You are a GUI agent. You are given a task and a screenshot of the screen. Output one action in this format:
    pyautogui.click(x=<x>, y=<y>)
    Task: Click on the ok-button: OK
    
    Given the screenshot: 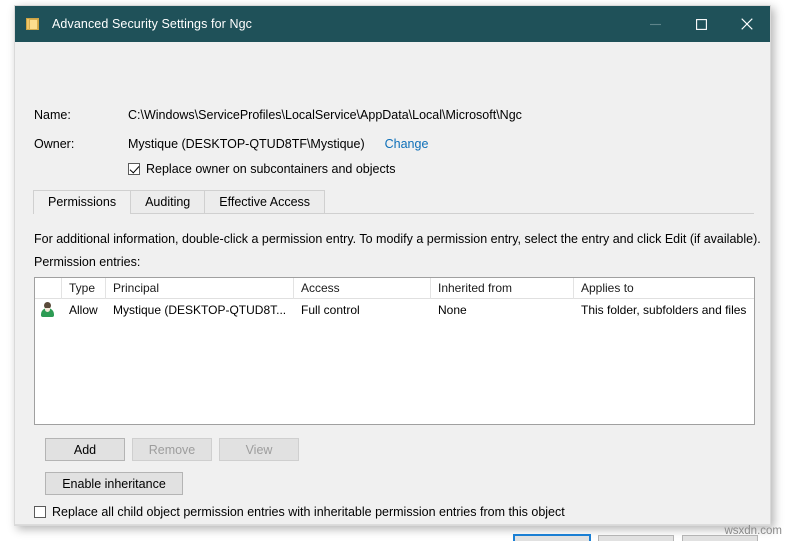 What is the action you would take?
    pyautogui.click(x=552, y=537)
    